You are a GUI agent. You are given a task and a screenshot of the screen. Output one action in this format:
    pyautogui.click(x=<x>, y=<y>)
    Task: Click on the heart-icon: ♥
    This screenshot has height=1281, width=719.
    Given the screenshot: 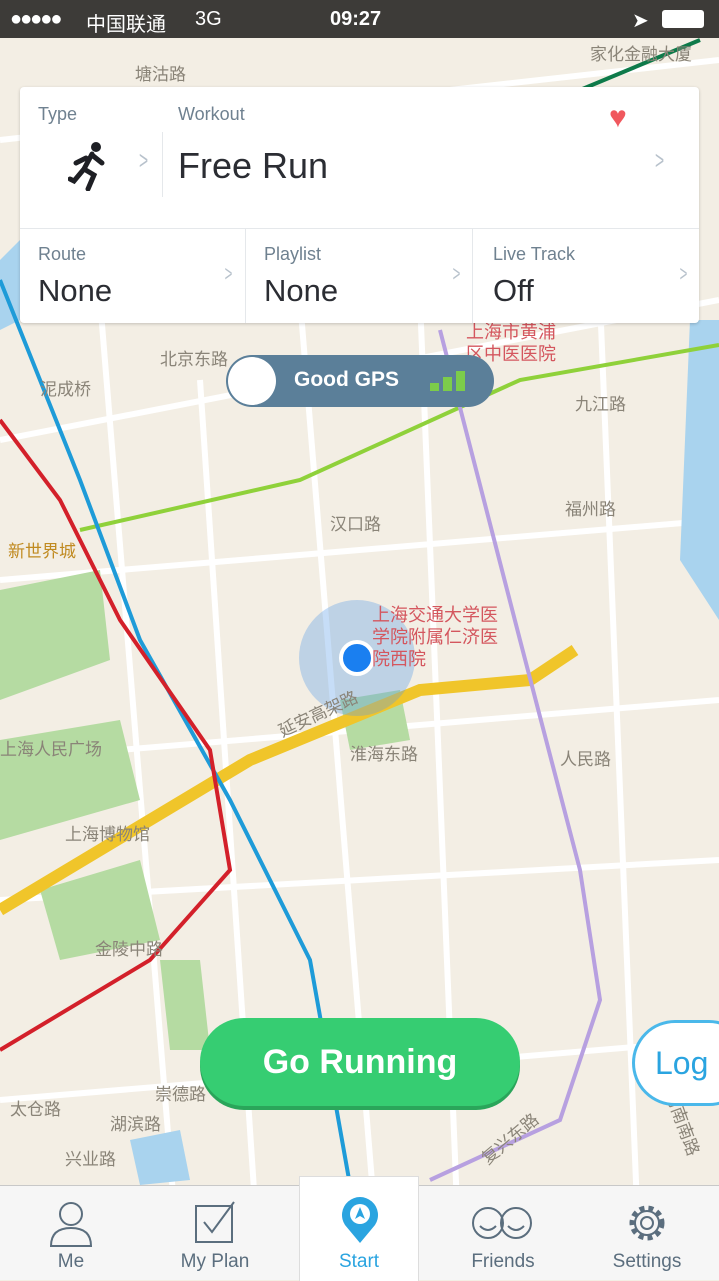 What is the action you would take?
    pyautogui.click(x=618, y=118)
    